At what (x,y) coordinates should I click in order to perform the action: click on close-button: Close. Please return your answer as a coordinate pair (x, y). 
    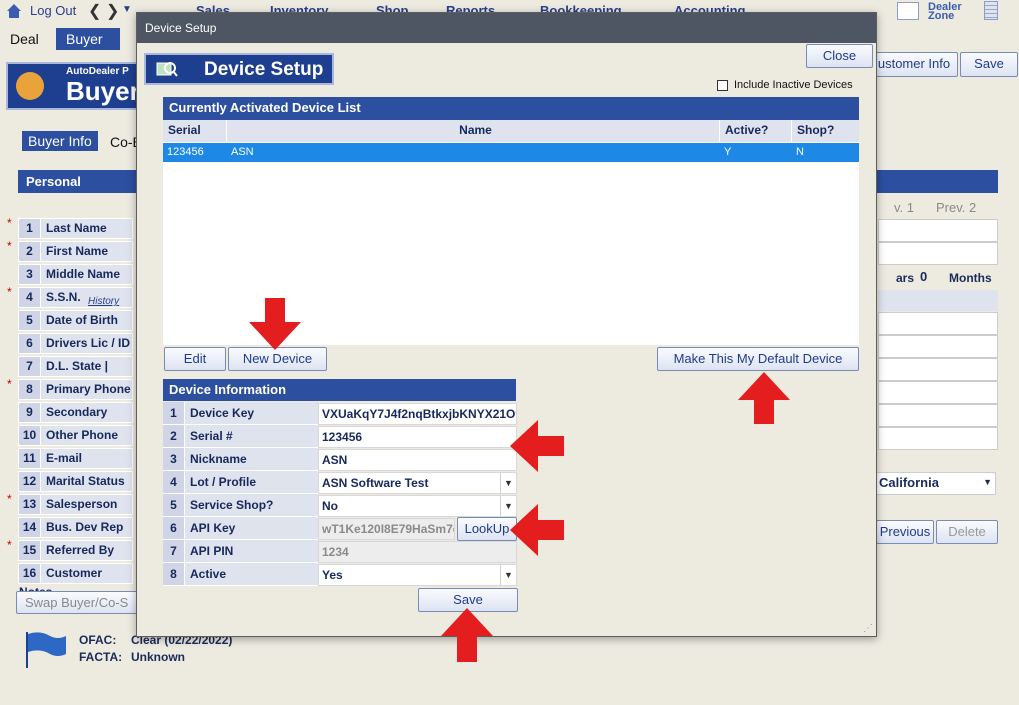
    Looking at the image, I should click on (839, 56).